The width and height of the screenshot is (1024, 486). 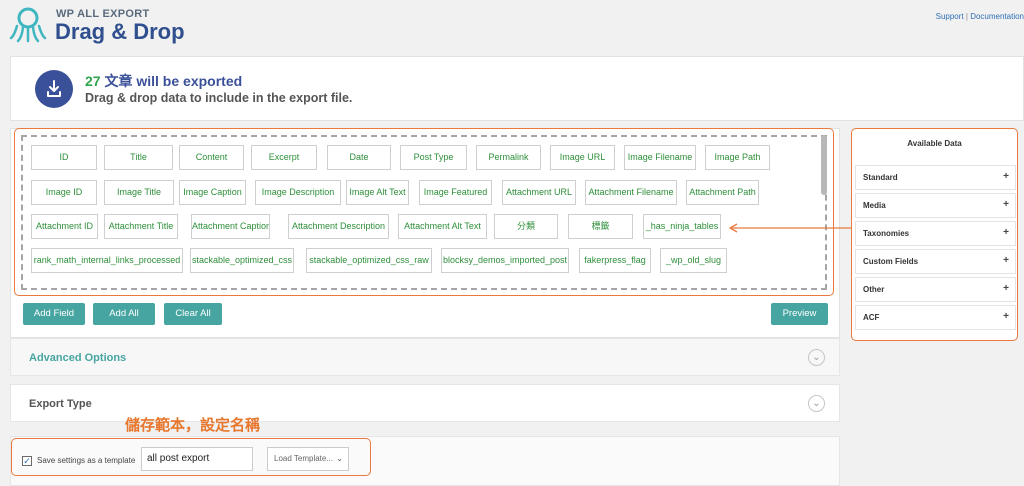 What do you see at coordinates (790, 228) in the screenshot?
I see `drag-arrow-icon` at bounding box center [790, 228].